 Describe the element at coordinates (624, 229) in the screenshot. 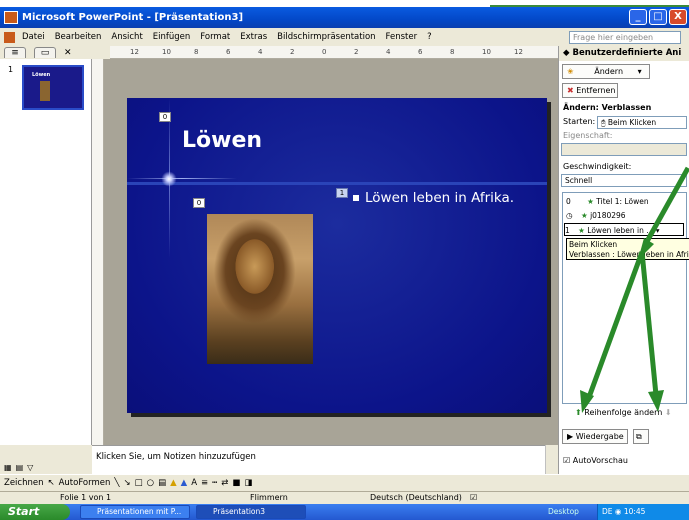

I see `animation-item-selected: 1 ★ Löwen leben in ... ▾` at that location.